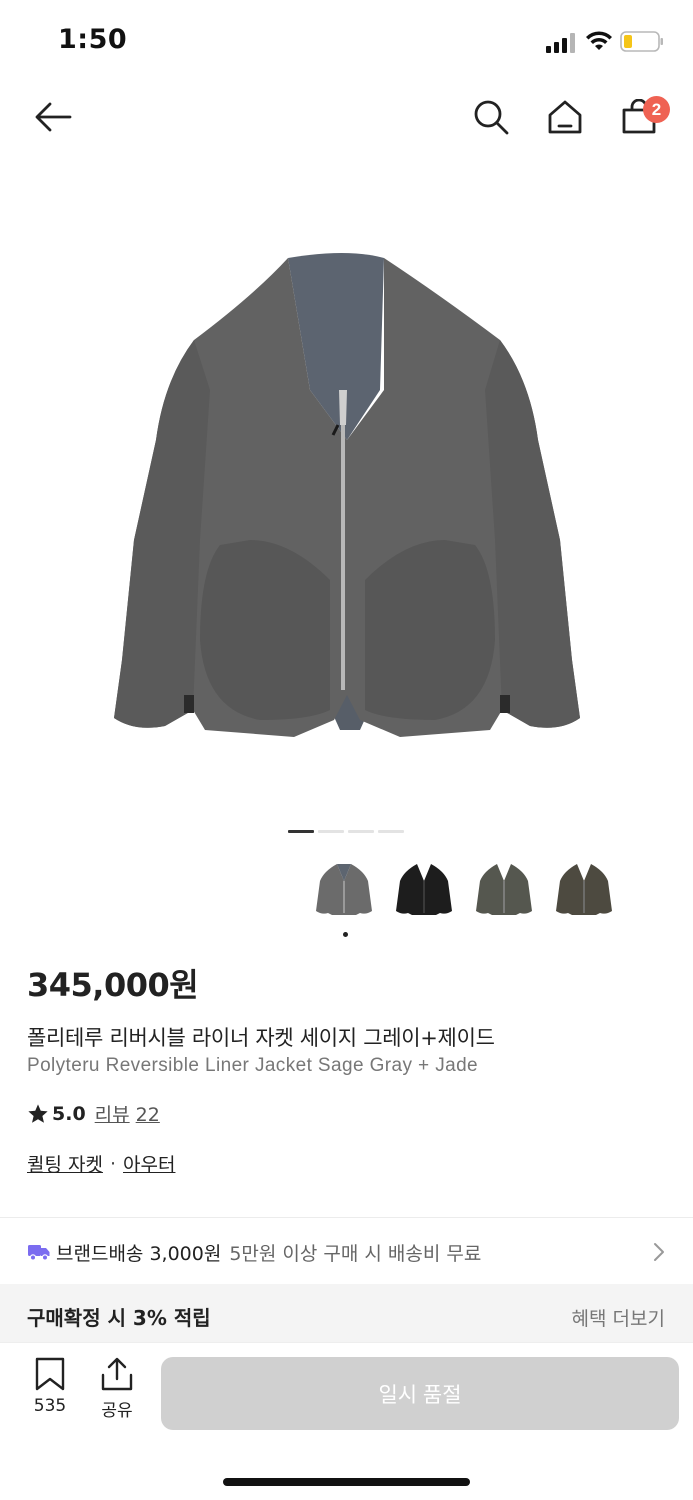  I want to click on pager-dot-active, so click(301, 831).